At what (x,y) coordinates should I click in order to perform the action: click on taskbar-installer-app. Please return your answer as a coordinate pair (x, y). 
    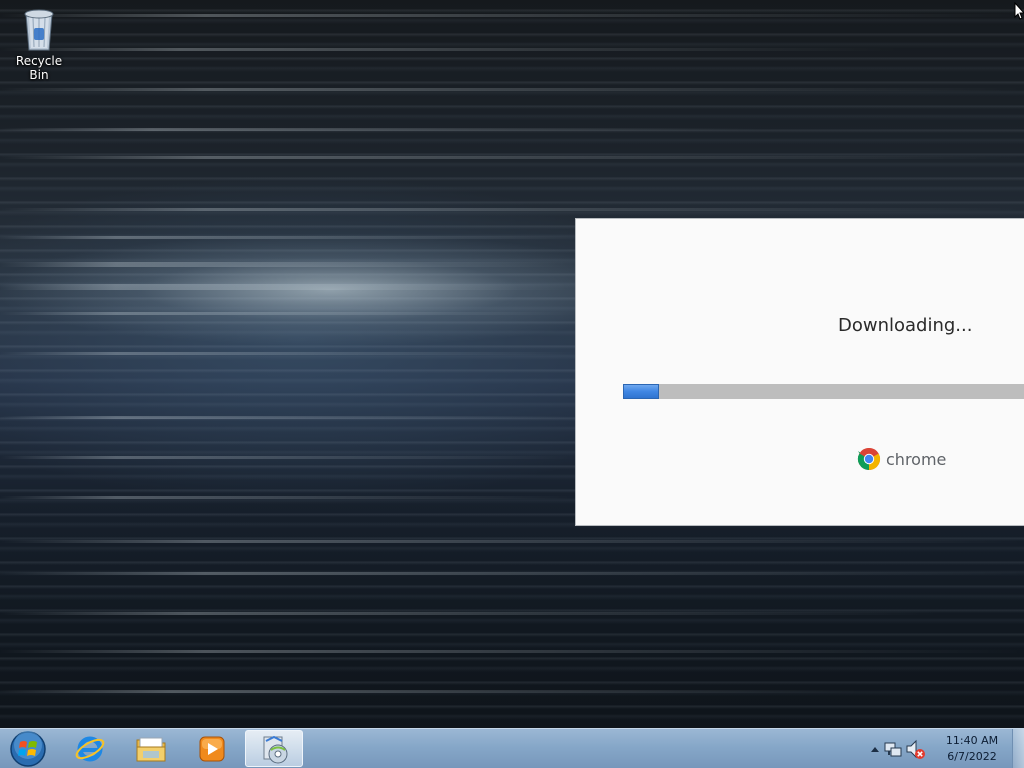
    Looking at the image, I should click on (274, 748).